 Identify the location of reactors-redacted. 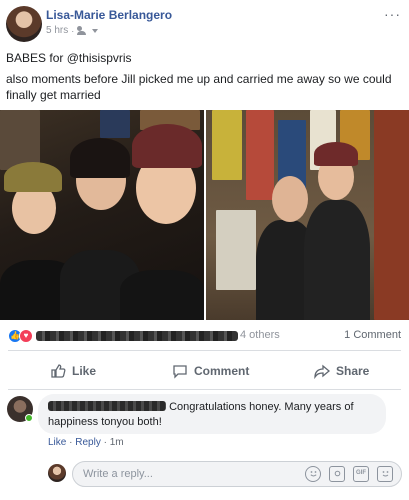
(137, 336).